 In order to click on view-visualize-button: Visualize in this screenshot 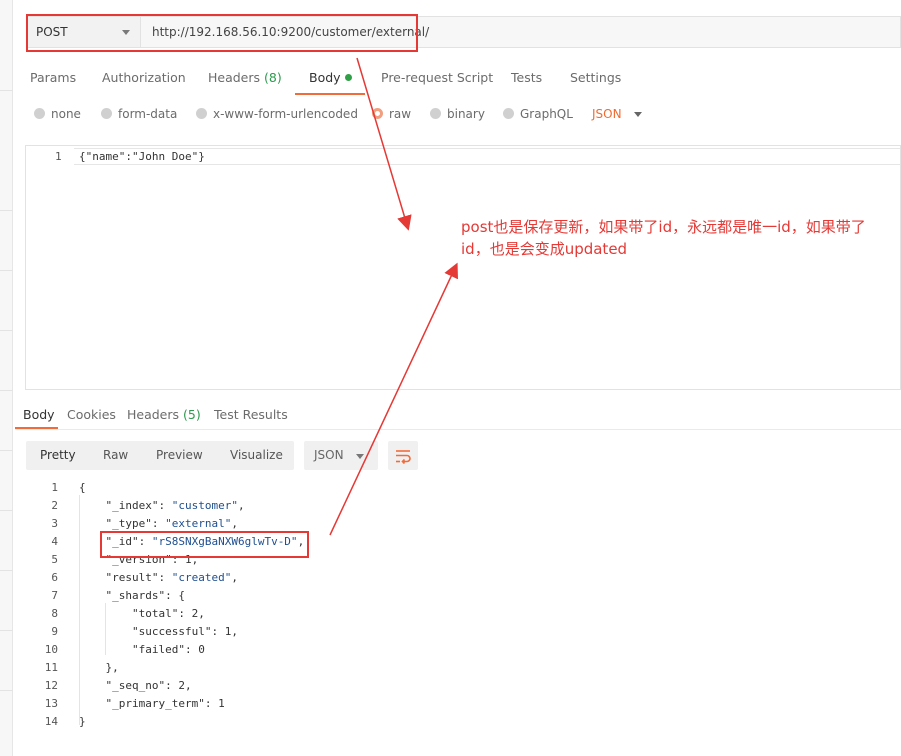, I will do `click(256, 455)`.